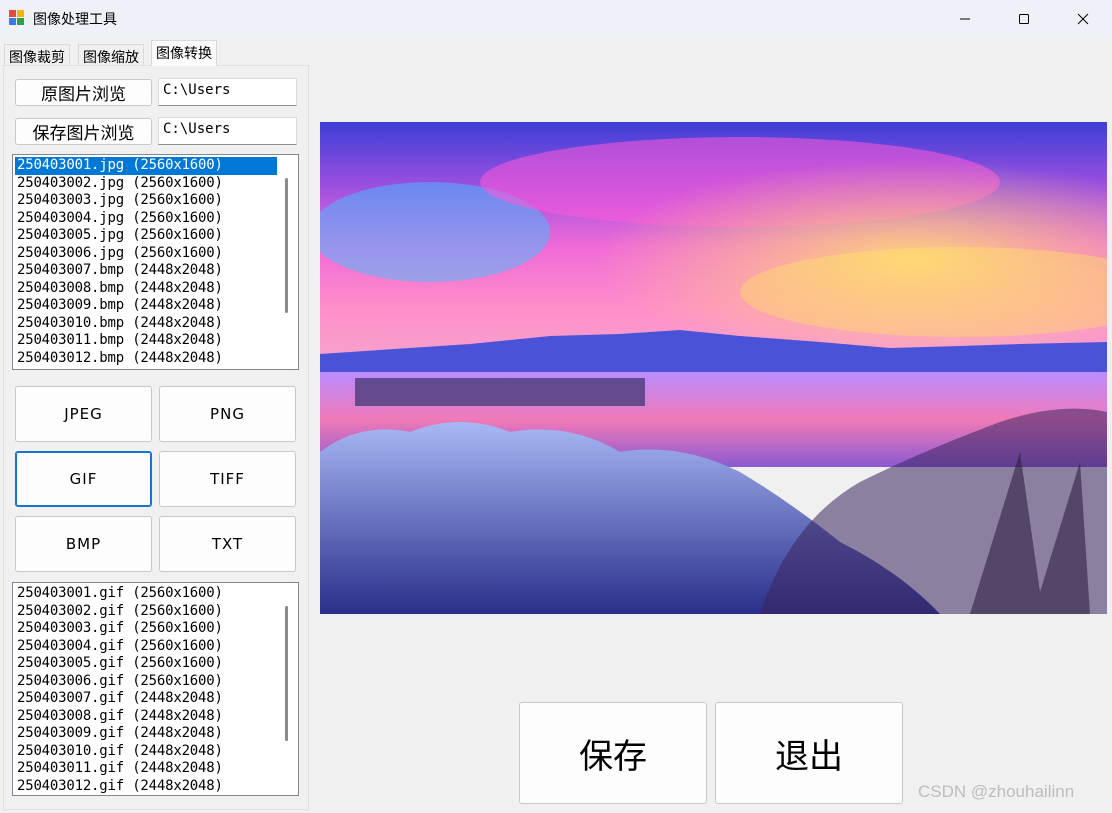 This screenshot has height=813, width=1112. I want to click on format-png-button: PNG, so click(227, 414).